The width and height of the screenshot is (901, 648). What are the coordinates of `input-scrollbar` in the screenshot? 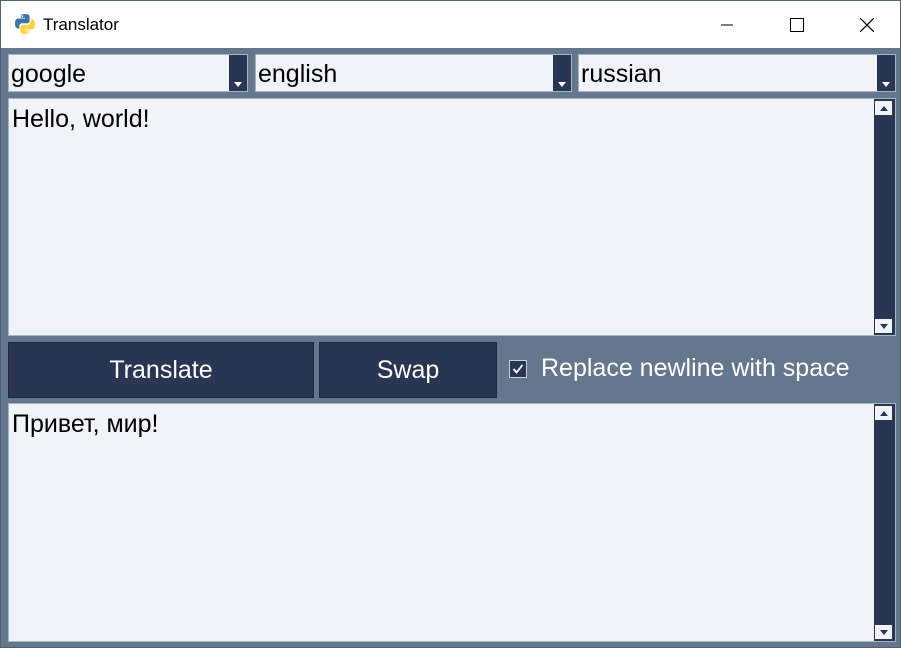 It's located at (884, 217).